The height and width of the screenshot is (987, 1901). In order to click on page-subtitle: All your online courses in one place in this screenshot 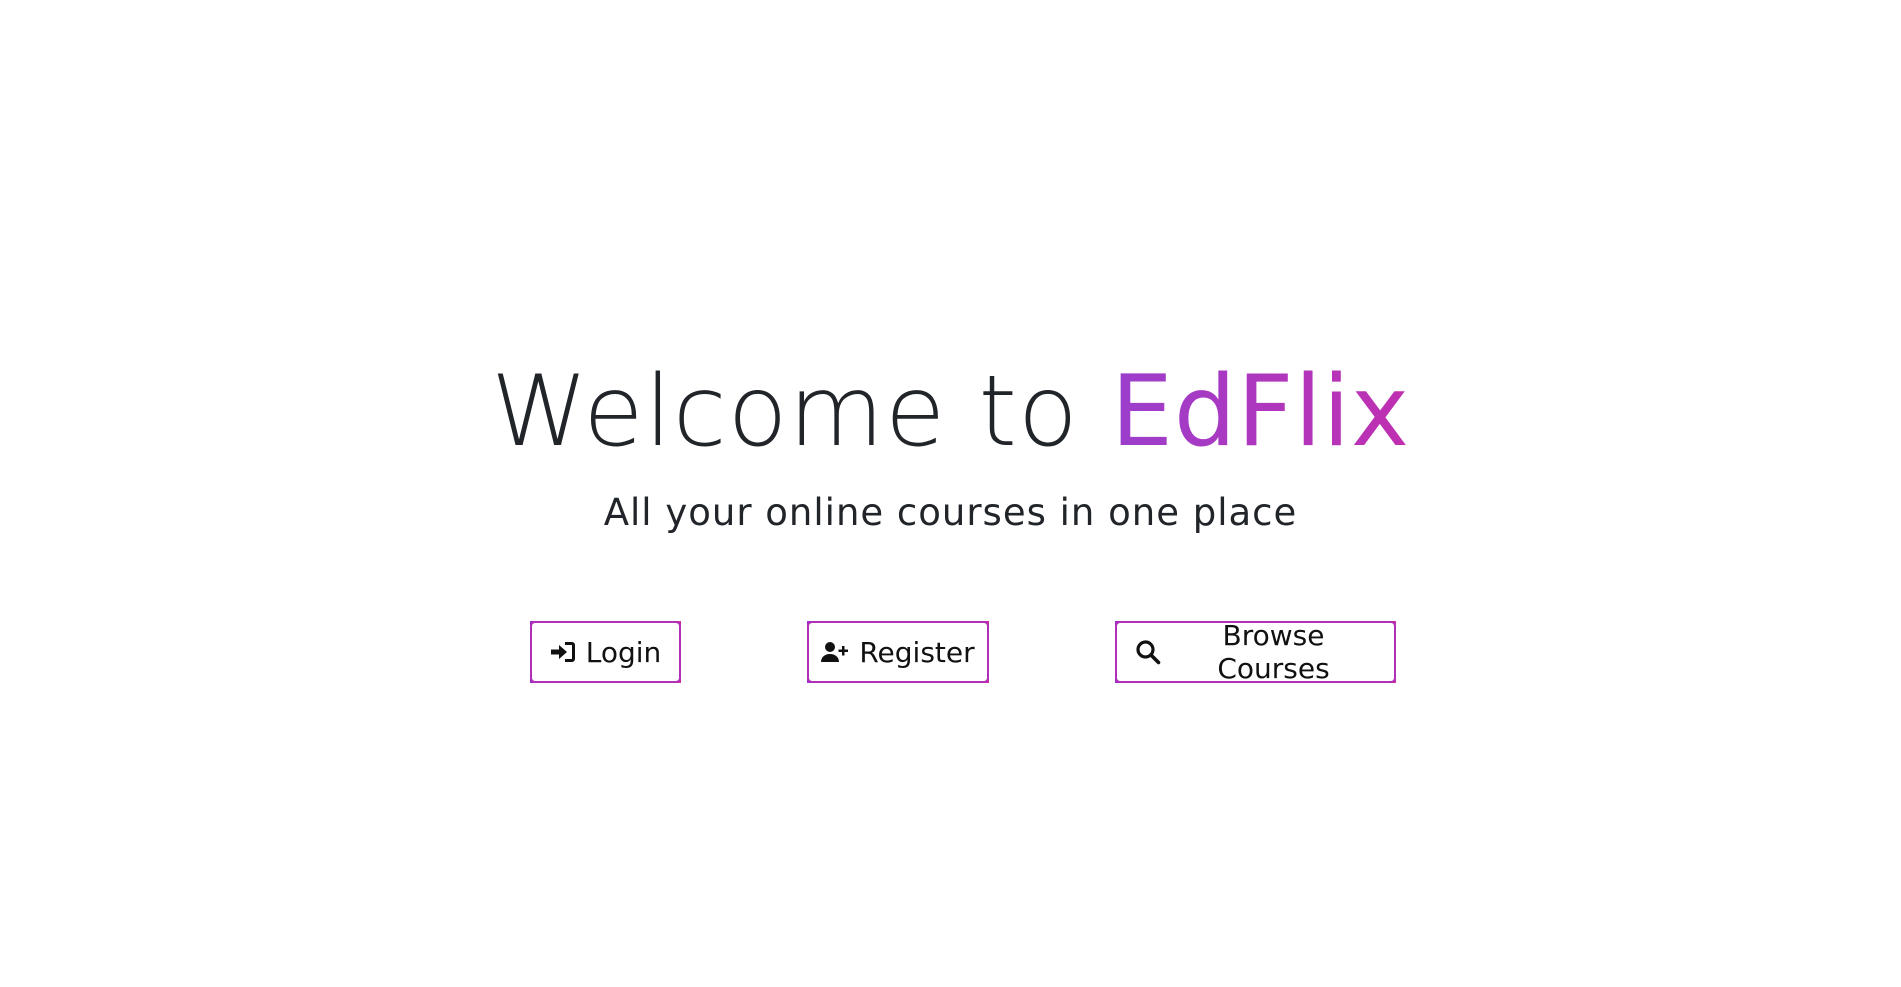, I will do `click(950, 512)`.